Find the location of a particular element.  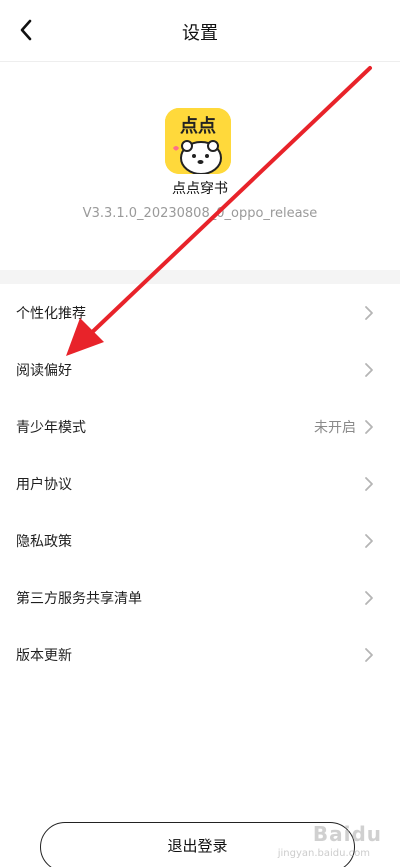

setting-row-reading-preference: 阅读偏好 is located at coordinates (200, 369).